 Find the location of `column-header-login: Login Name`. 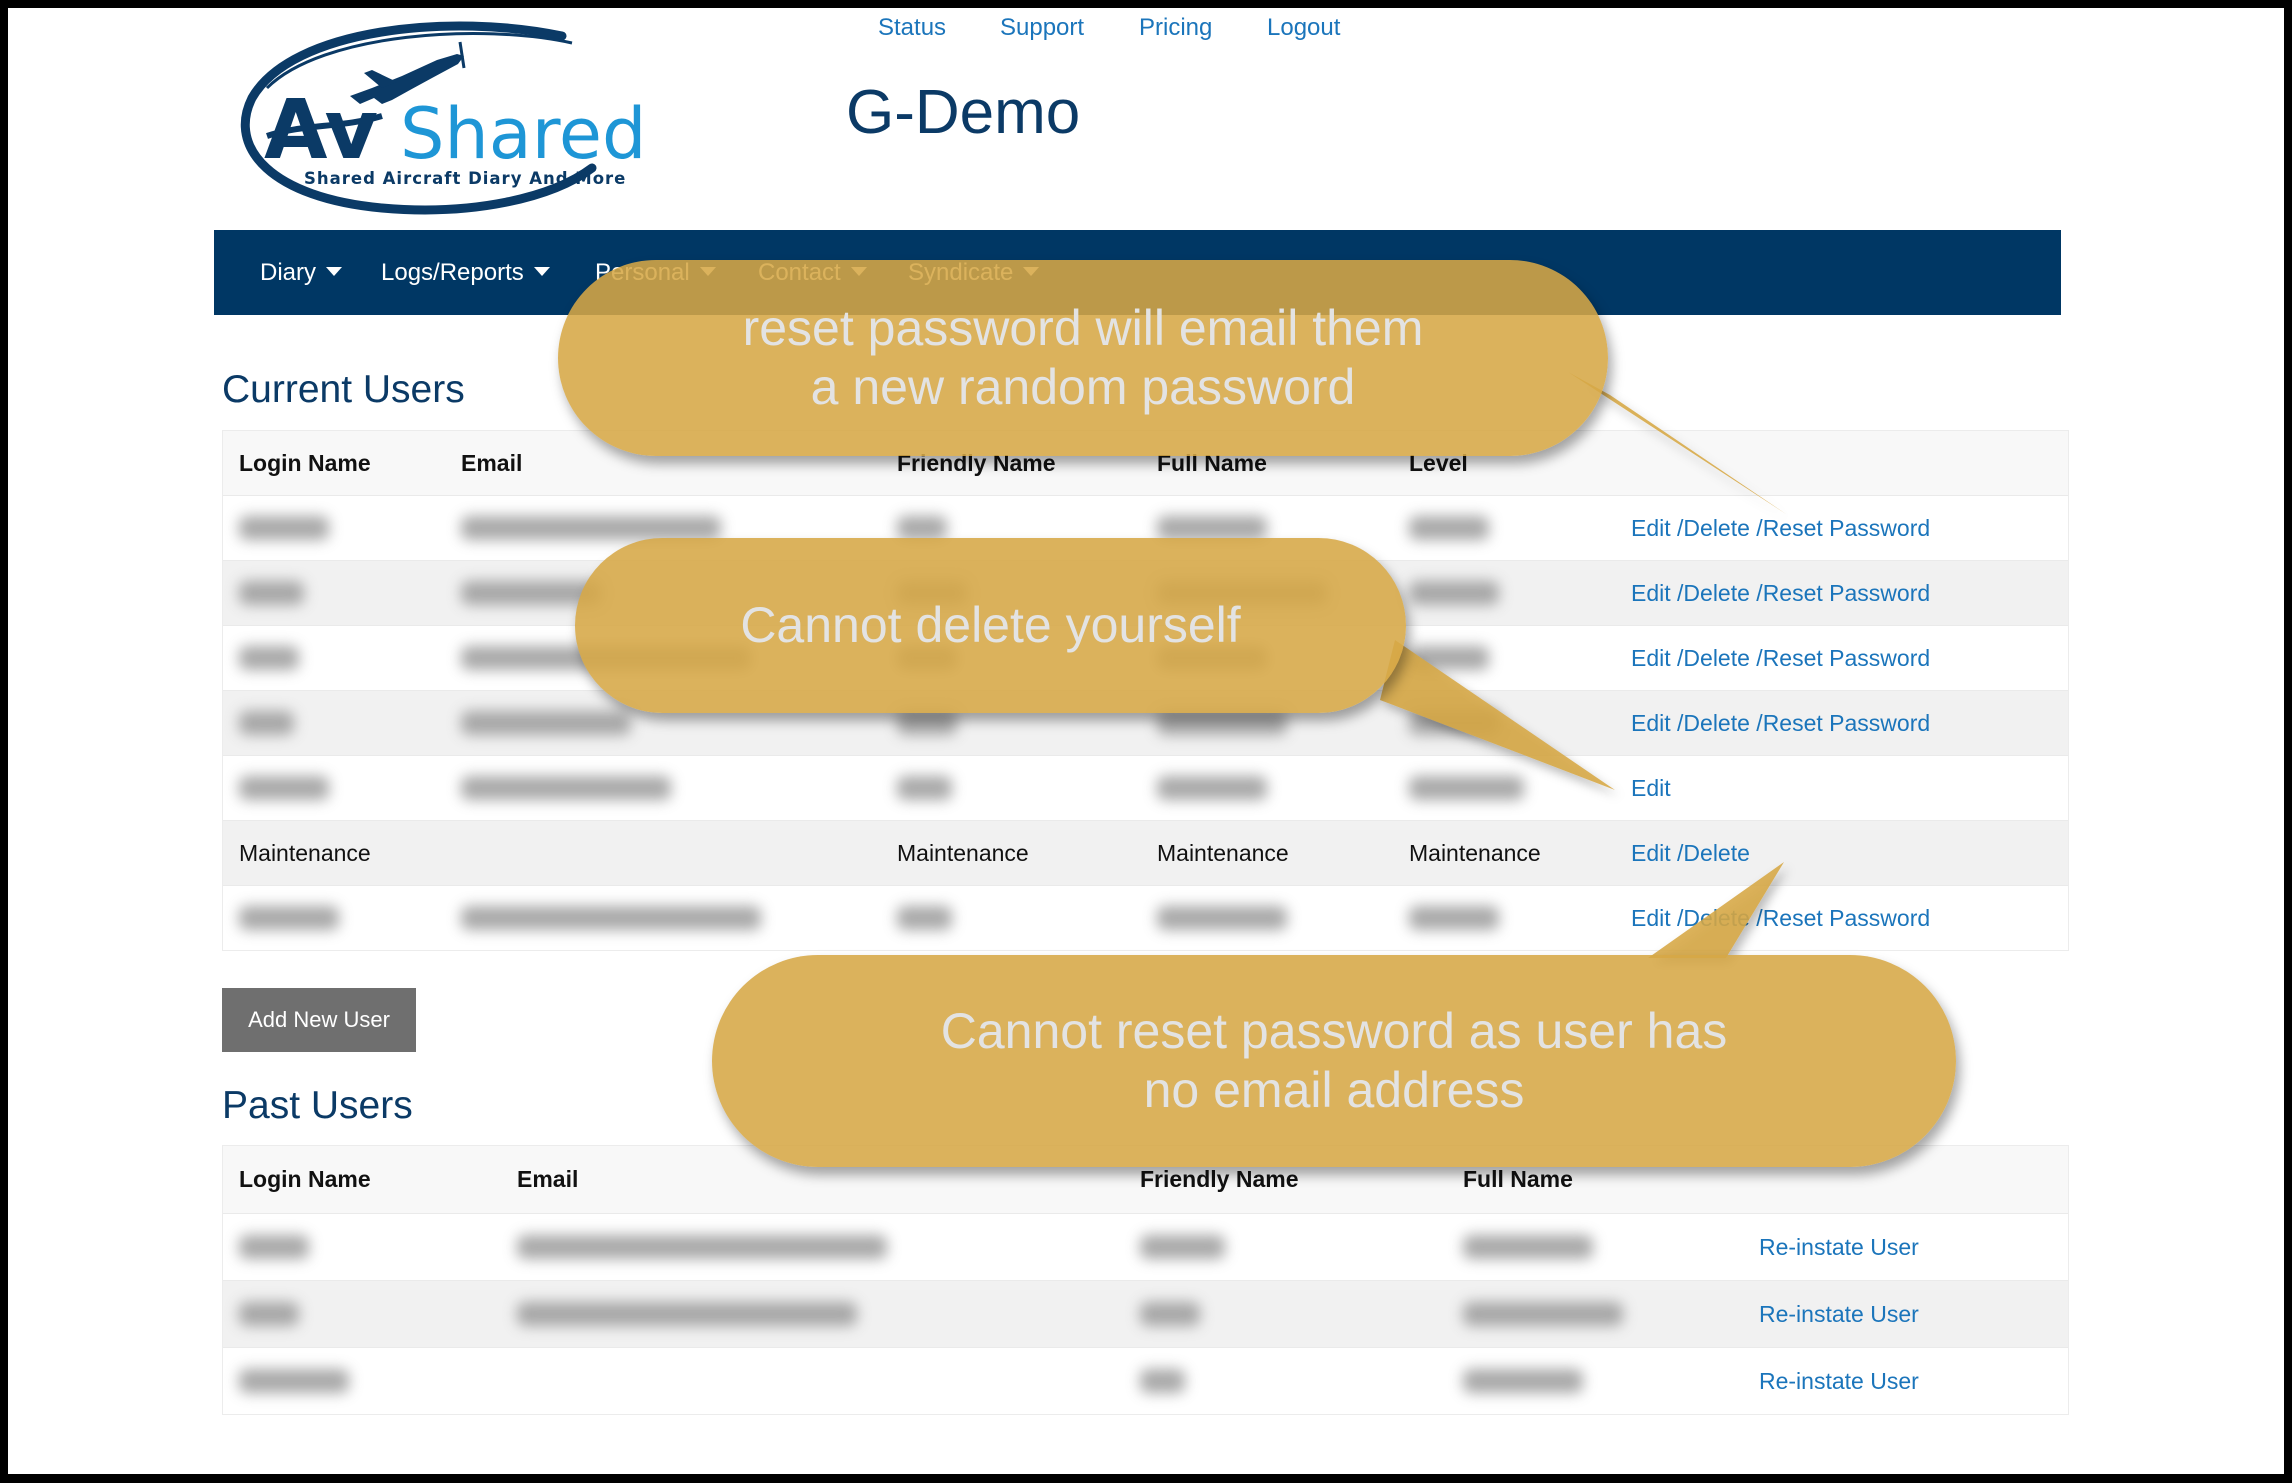

column-header-login: Login Name is located at coordinates (305, 1179).